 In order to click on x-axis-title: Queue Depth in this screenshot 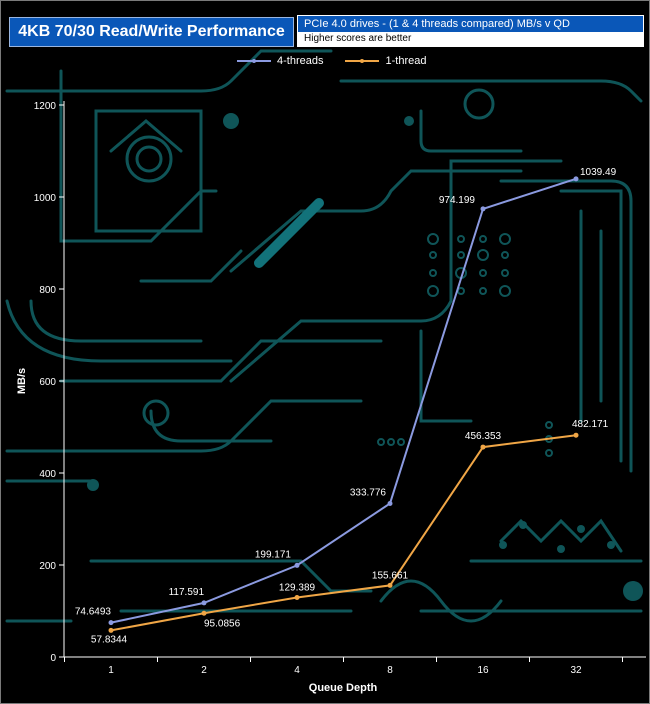, I will do `click(343, 688)`.